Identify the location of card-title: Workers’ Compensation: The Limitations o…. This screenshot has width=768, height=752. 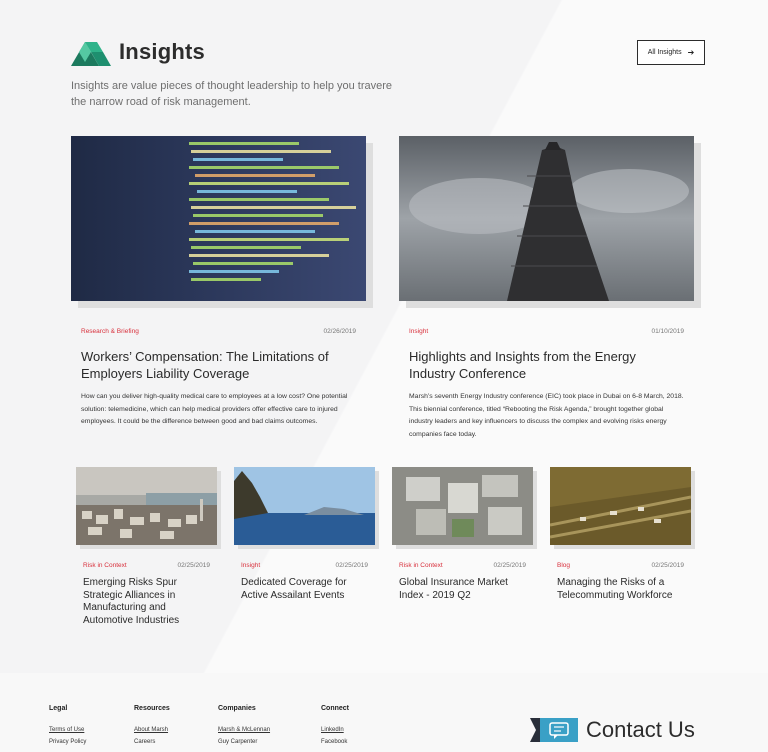
(218, 365).